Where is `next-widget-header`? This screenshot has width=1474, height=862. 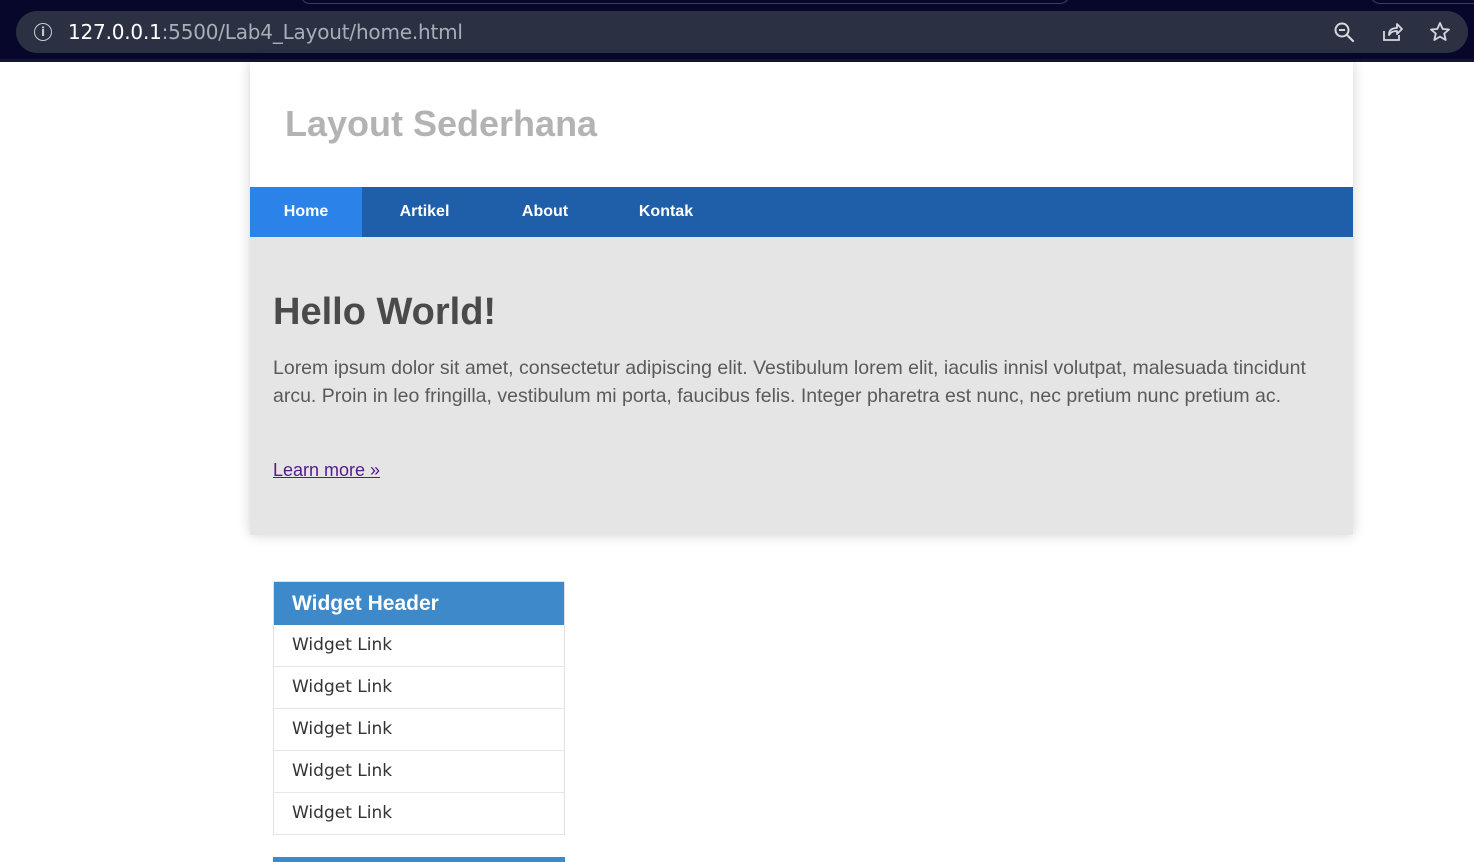 next-widget-header is located at coordinates (419, 859).